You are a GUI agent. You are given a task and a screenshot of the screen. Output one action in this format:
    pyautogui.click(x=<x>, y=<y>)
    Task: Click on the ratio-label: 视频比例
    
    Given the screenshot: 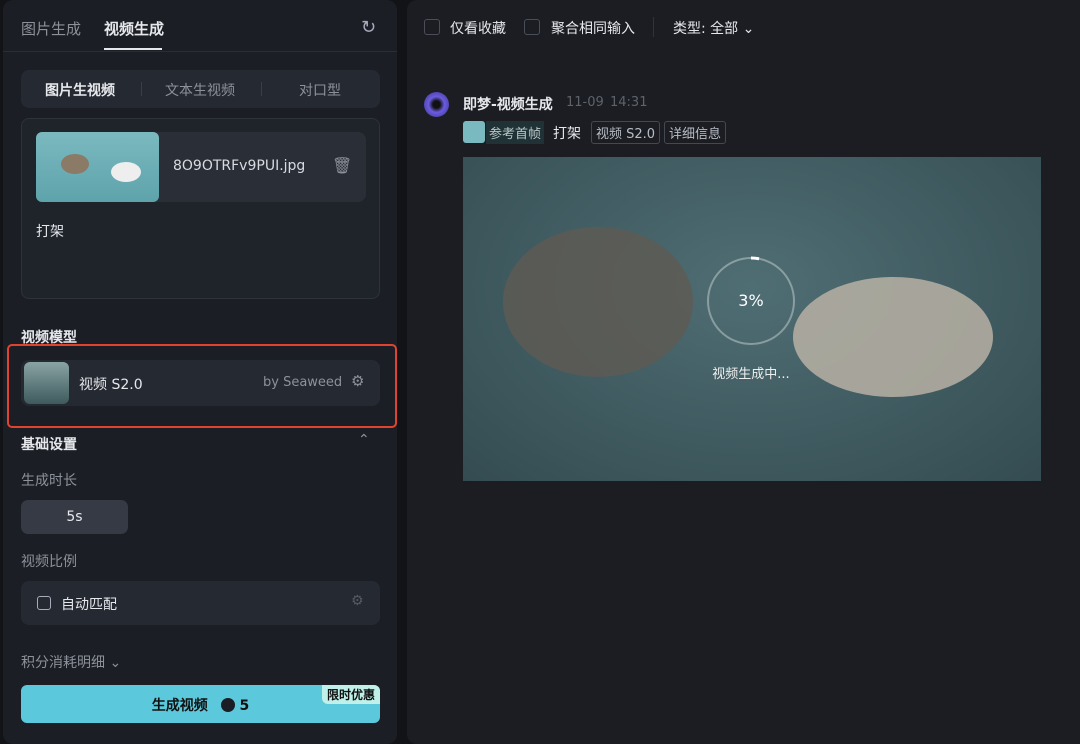 What is the action you would take?
    pyautogui.click(x=49, y=562)
    